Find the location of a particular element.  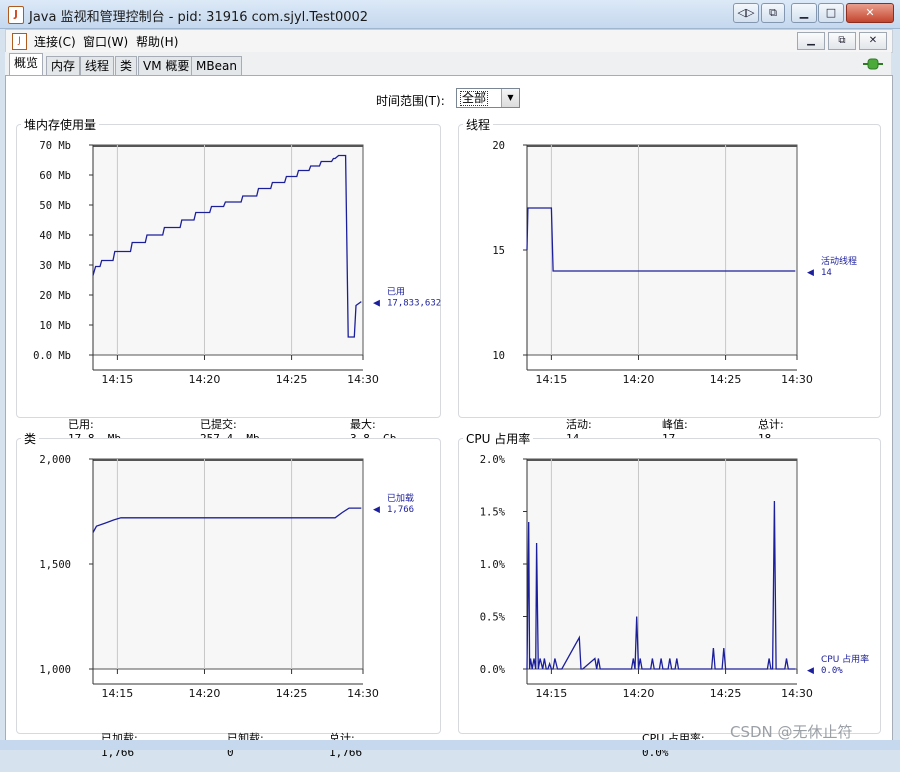

y-tick-label: 2.0% is located at coordinates (493, 460).